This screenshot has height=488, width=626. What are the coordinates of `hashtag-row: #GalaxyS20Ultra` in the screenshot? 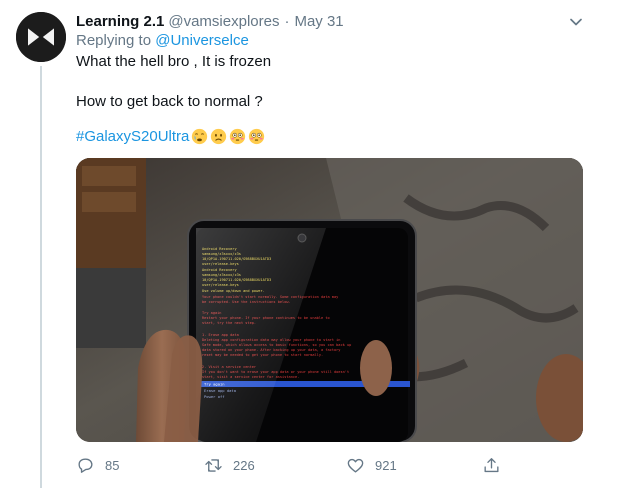 It's located at (170, 136).